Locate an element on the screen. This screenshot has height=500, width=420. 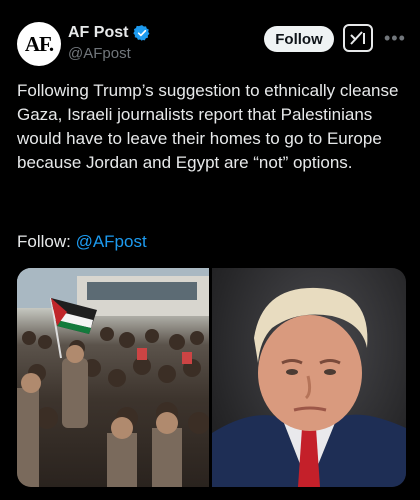
follow-handle-link: @AFpost is located at coordinates (111, 241).